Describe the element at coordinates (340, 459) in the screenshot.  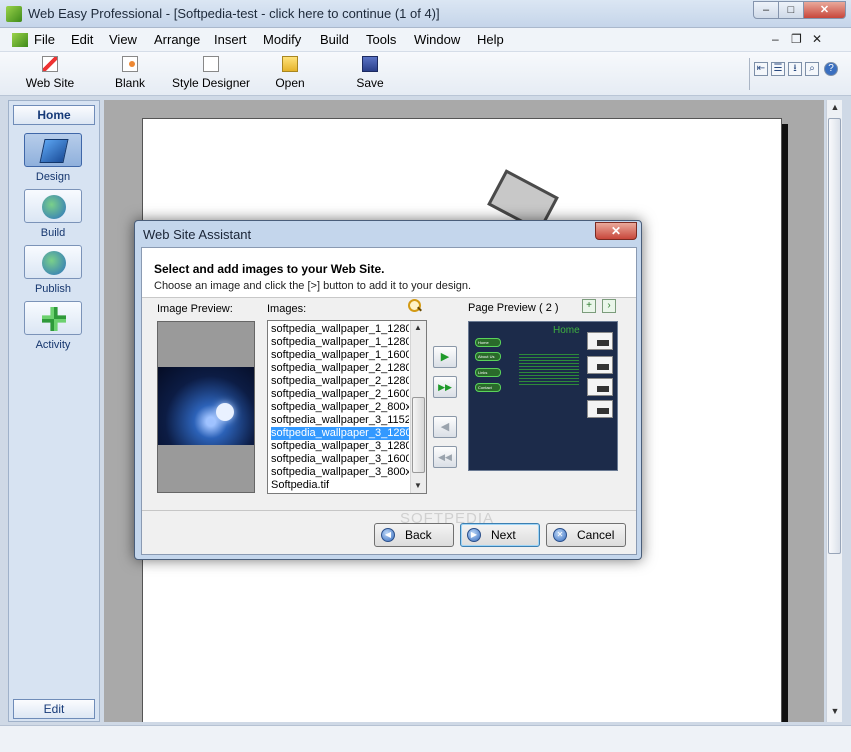
I see `list-item: softpedia_wallpaper_3_1600` at that location.